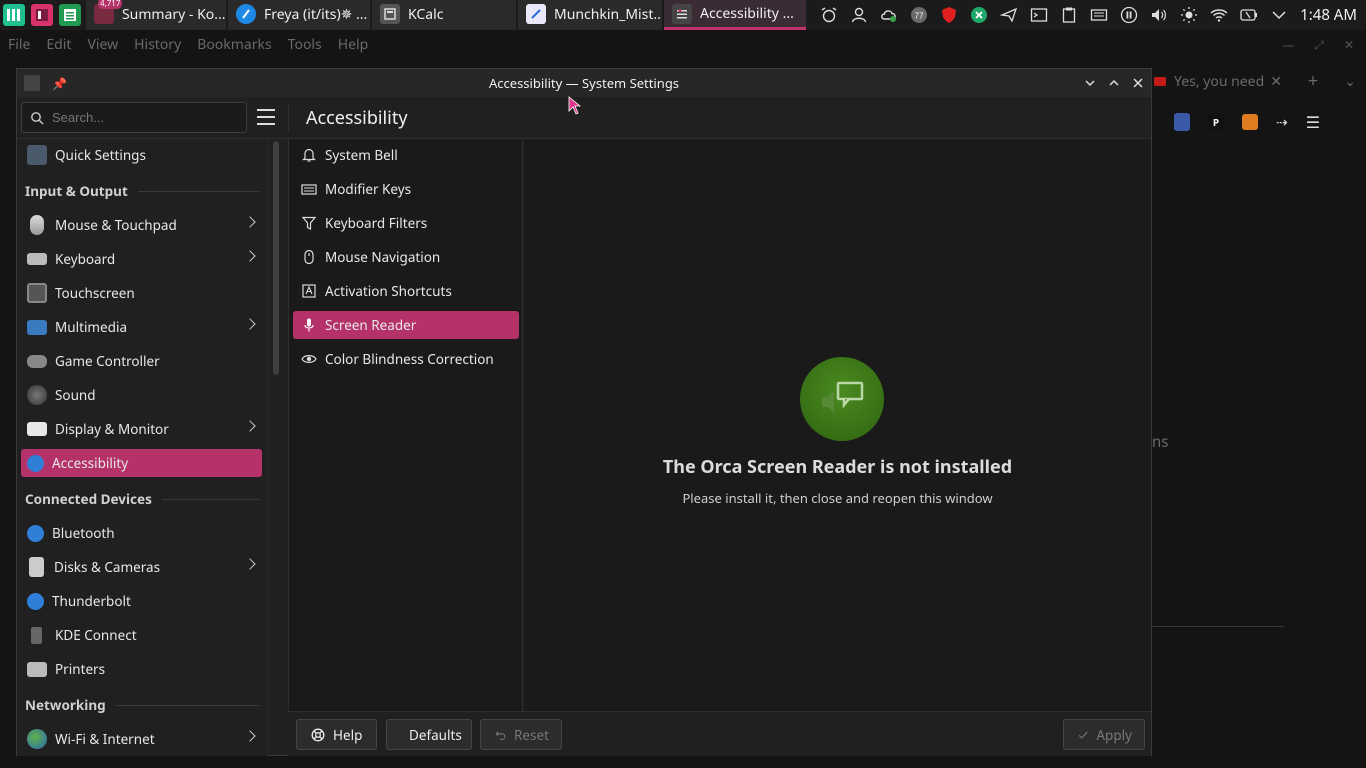 The image size is (1366, 768). Describe the element at coordinates (1114, 734) in the screenshot. I see `apply-label: Apply` at that location.